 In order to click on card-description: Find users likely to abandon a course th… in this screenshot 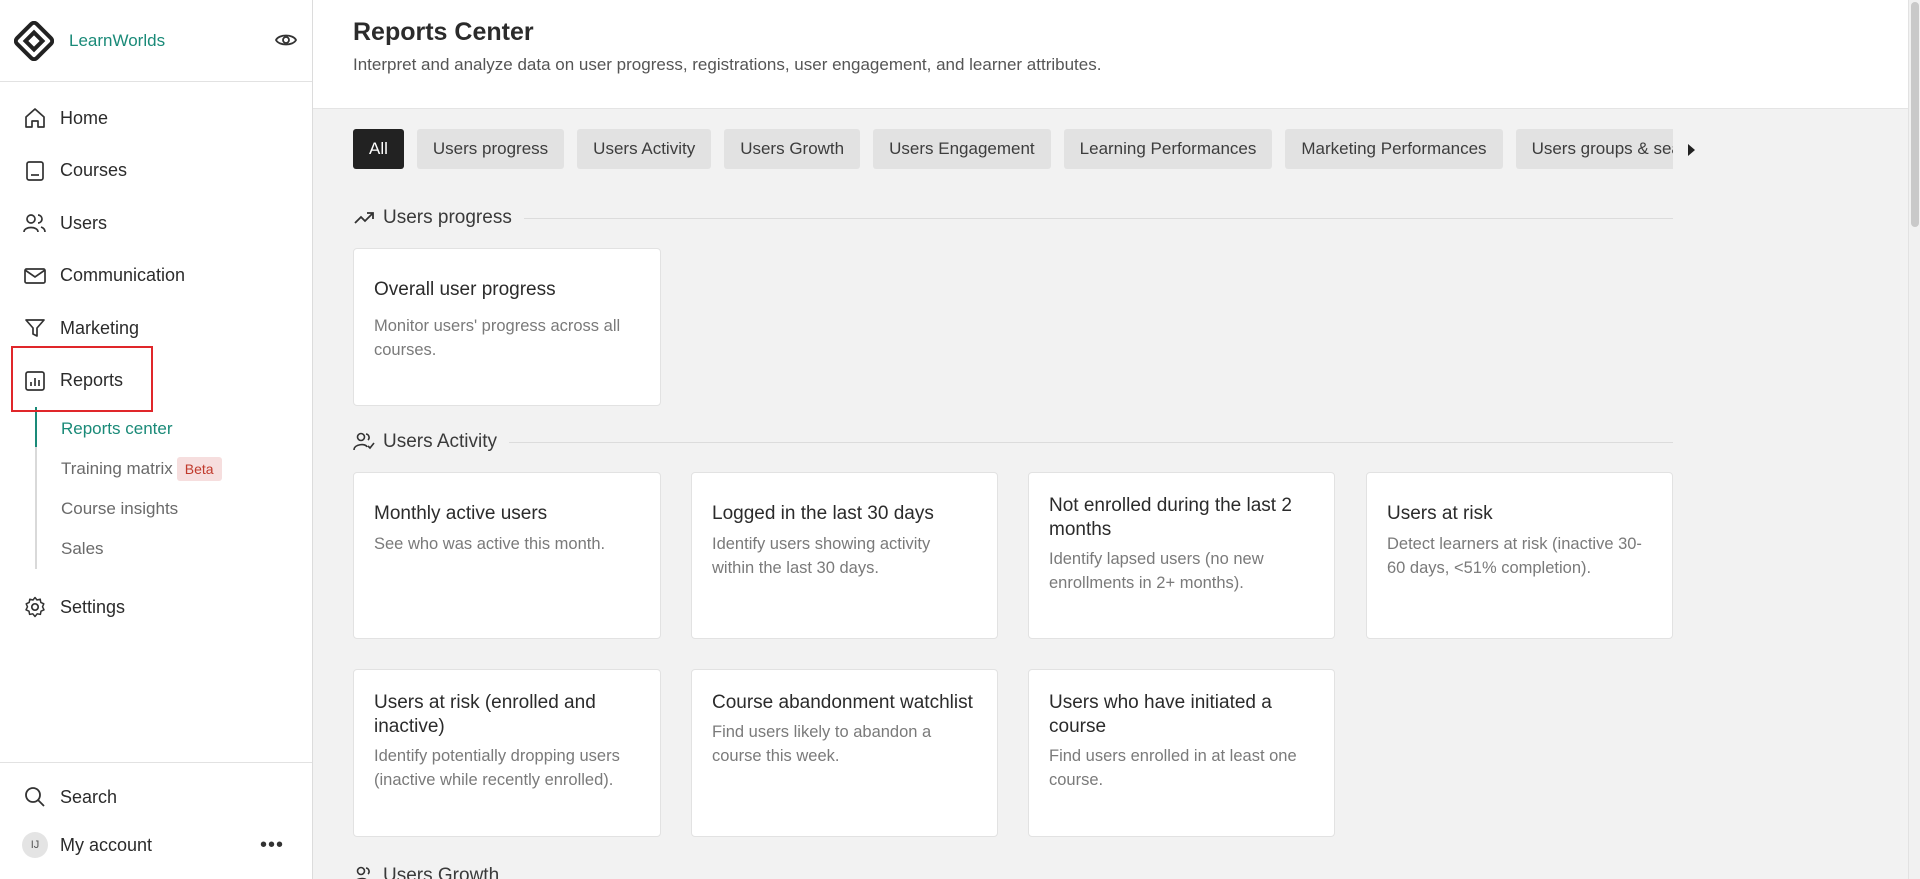, I will do `click(822, 744)`.